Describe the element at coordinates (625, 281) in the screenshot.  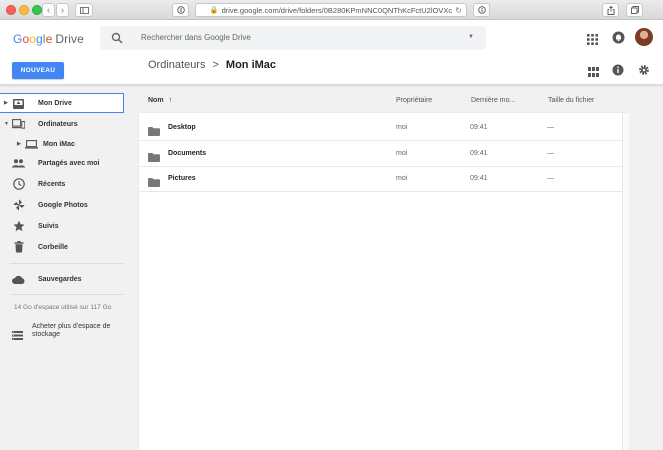
I see `scrollbar` at that location.